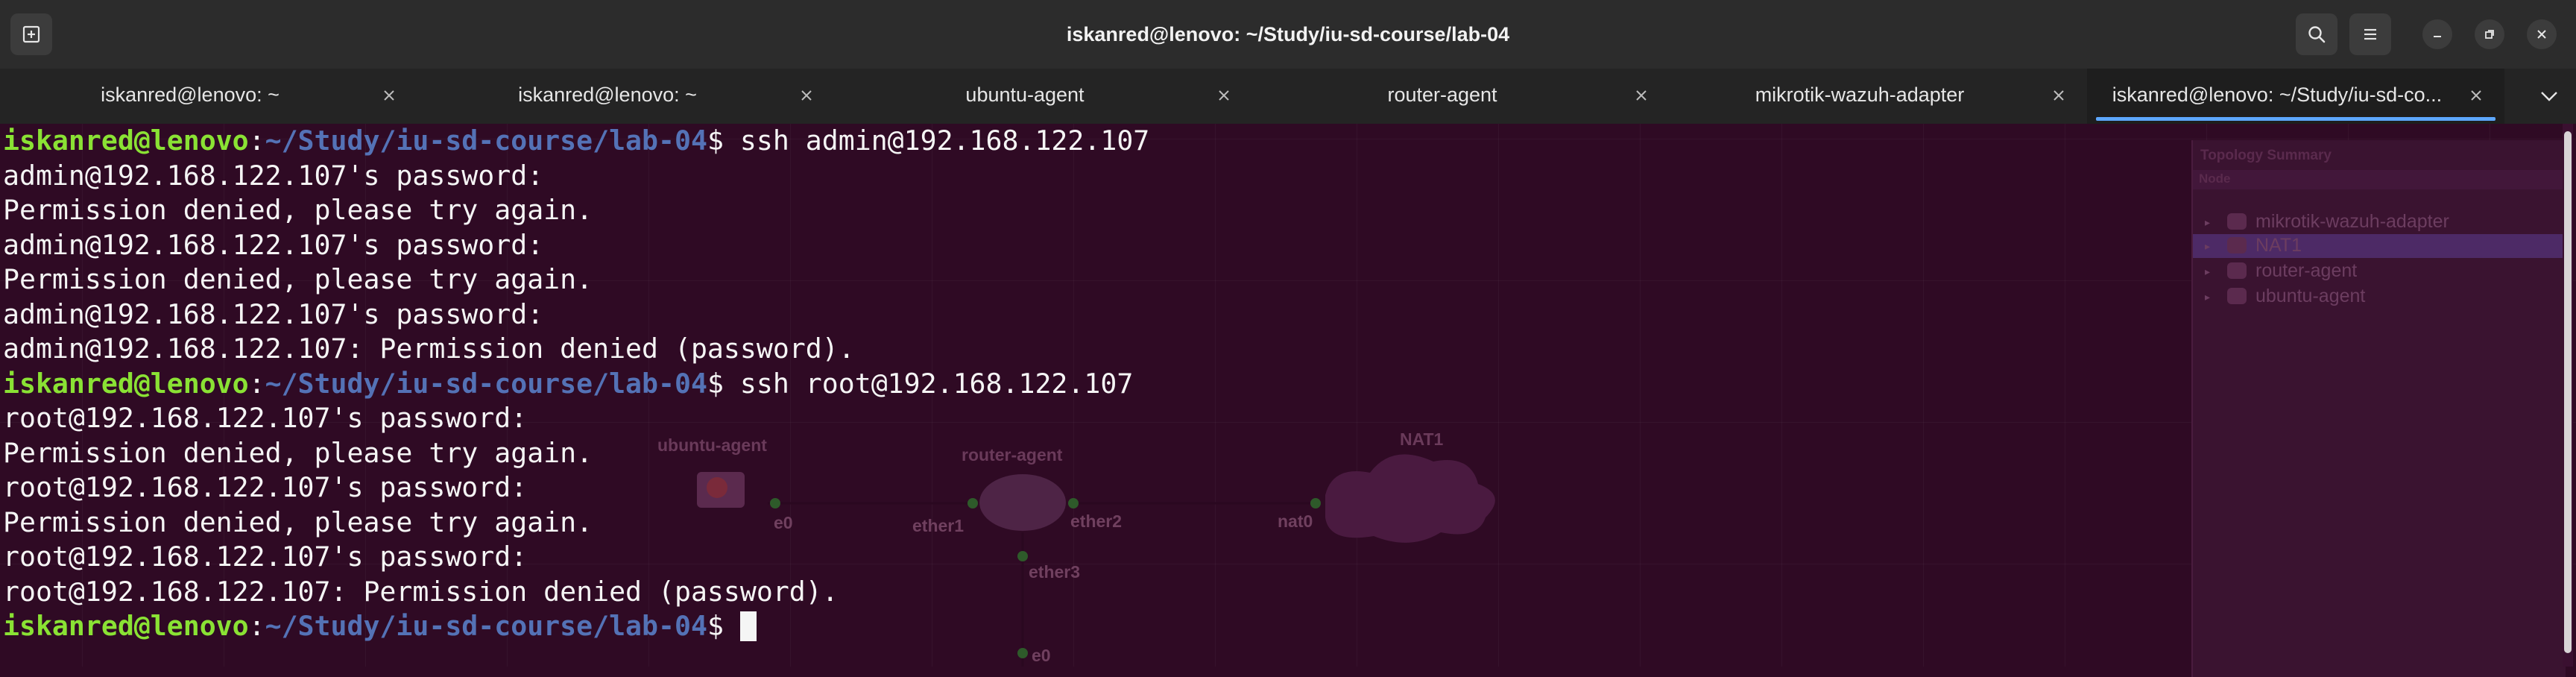 The width and height of the screenshot is (2576, 677). I want to click on prompt-command: ssh root@192.168.122.107, so click(928, 384).